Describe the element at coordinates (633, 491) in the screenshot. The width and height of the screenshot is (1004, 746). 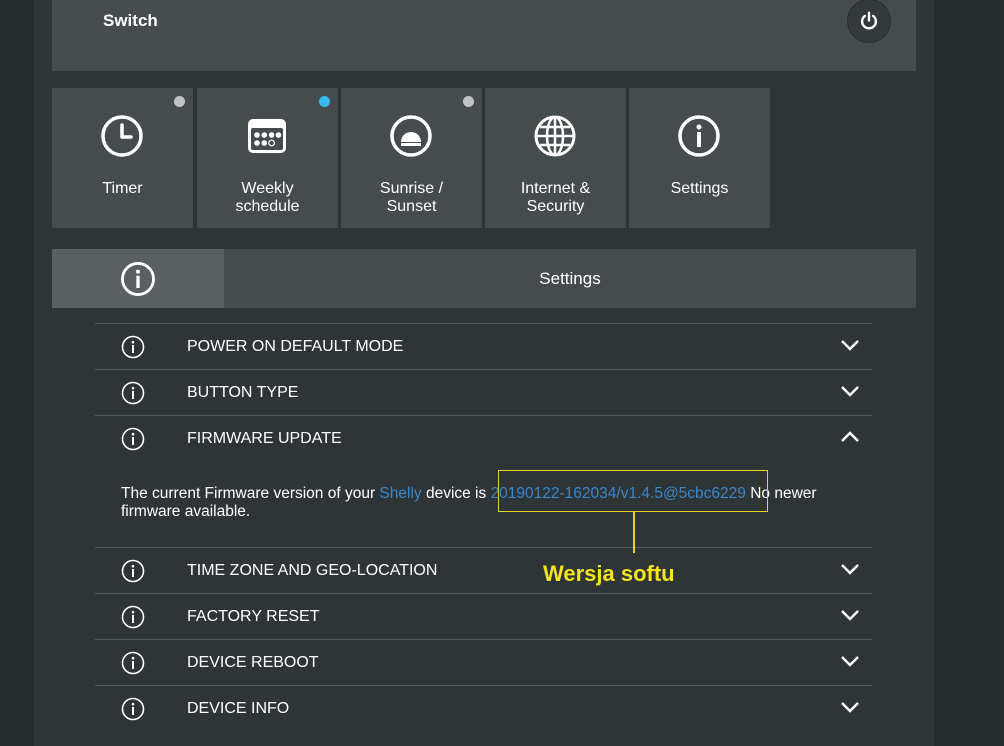
I see `annotation-box` at that location.